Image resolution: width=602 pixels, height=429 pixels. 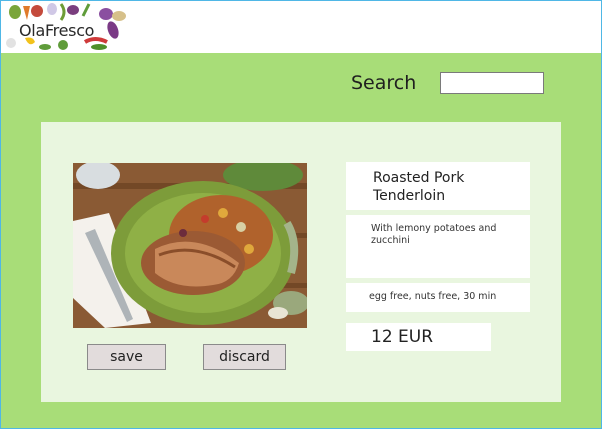 I want to click on logo-text: OlaFresco, so click(x=57, y=30).